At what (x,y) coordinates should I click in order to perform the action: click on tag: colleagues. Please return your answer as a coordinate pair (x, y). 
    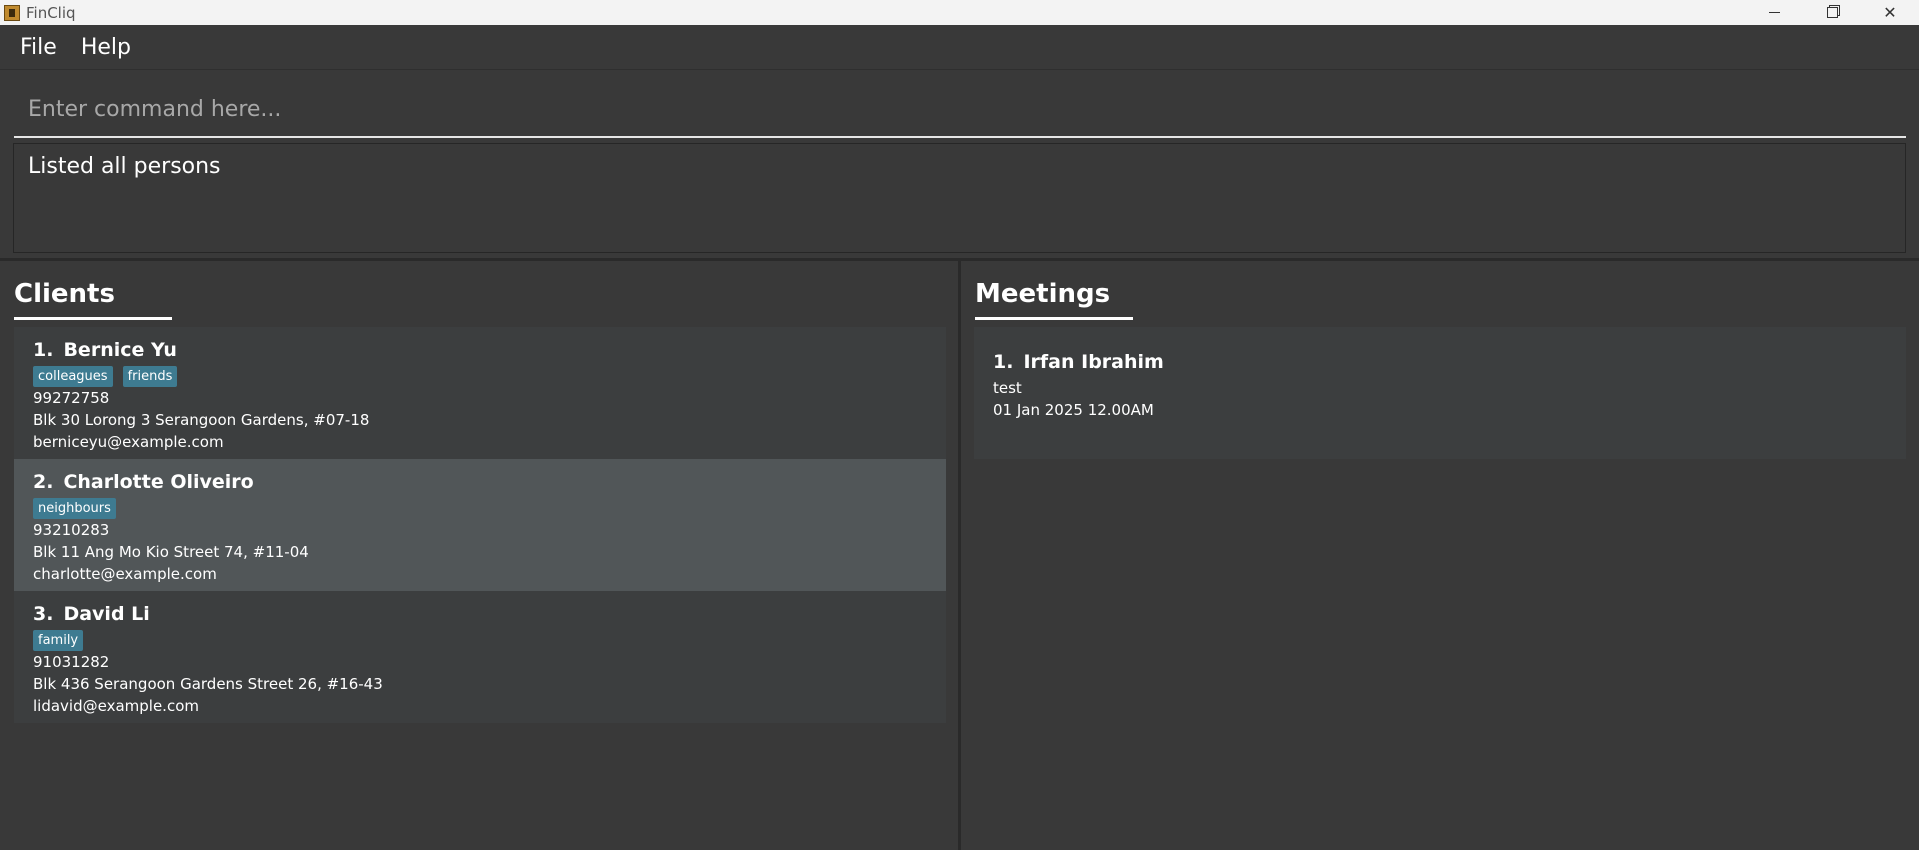
    Looking at the image, I should click on (73, 376).